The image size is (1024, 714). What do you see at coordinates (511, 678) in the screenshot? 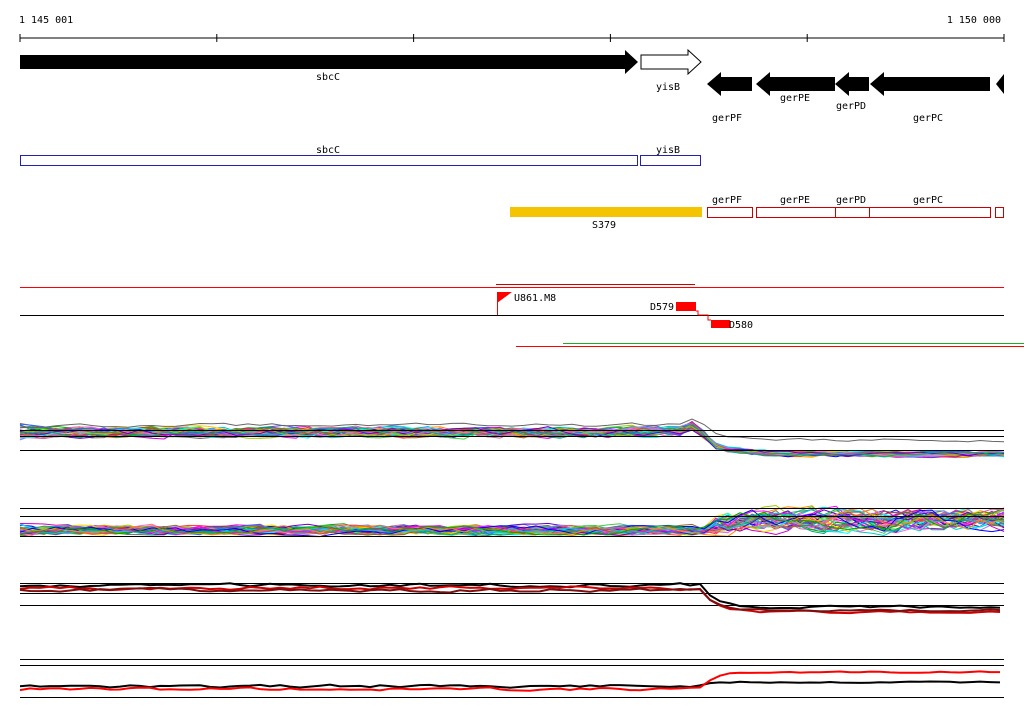
I see `expression-summary-reverse` at bounding box center [511, 678].